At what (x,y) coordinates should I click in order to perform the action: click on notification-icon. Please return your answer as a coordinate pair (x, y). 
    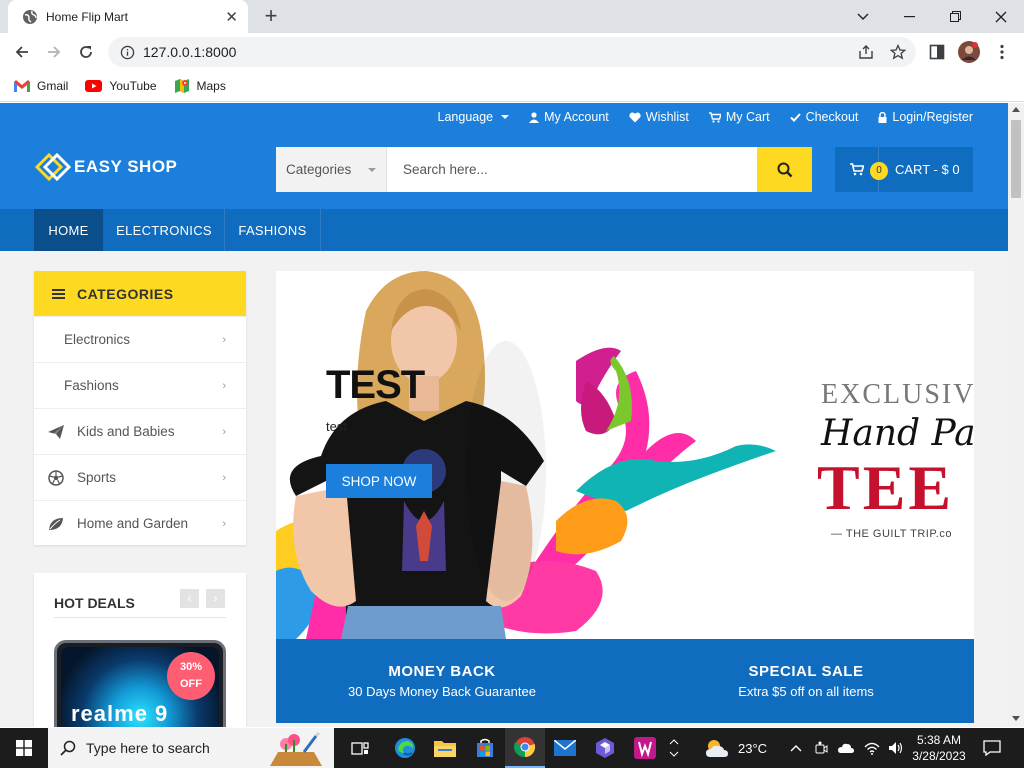
    Looking at the image, I should click on (992, 748).